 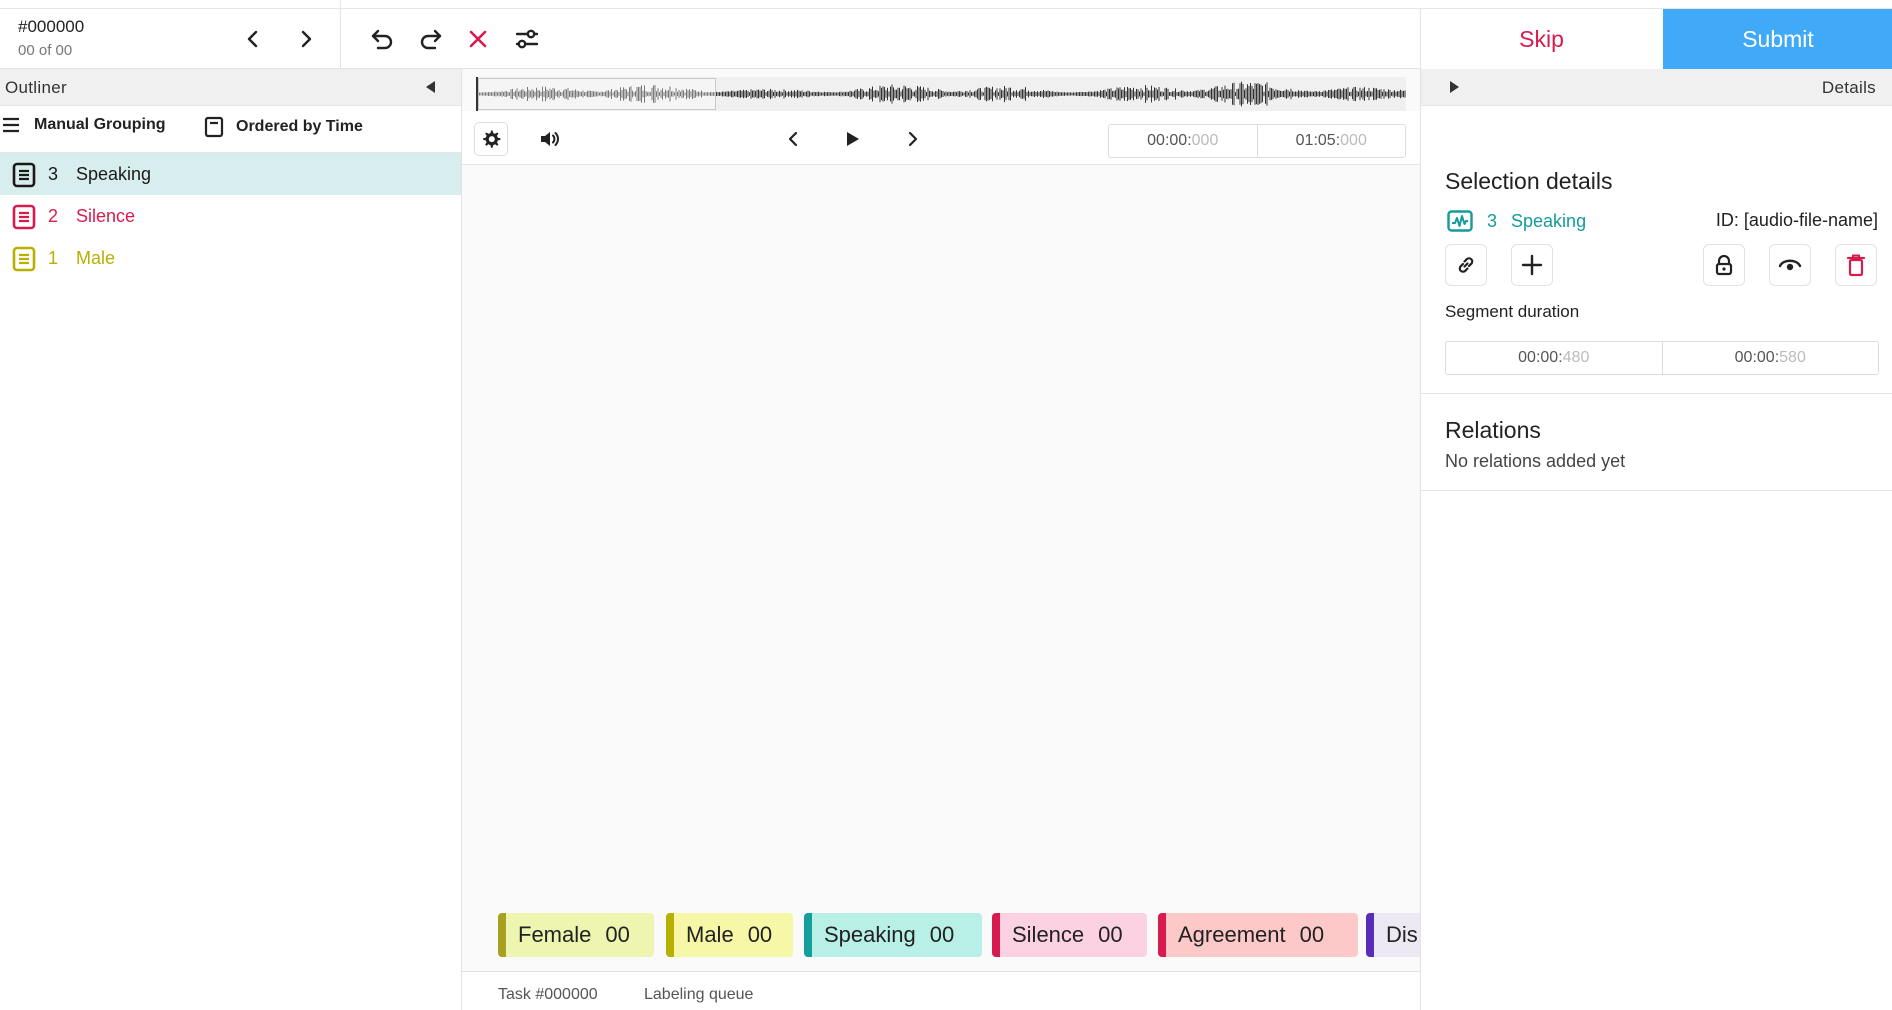 What do you see at coordinates (941, 94) in the screenshot?
I see `waveform-overview` at bounding box center [941, 94].